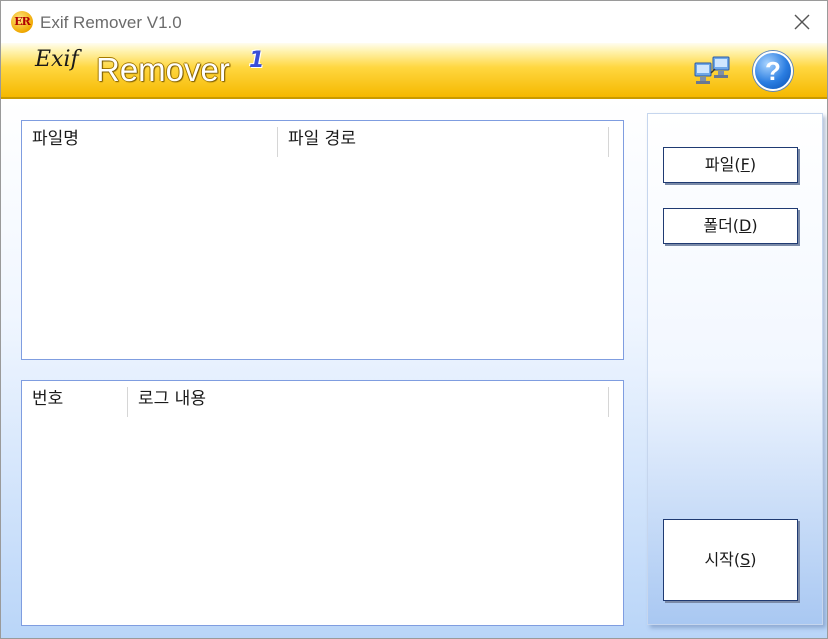 Image resolution: width=828 pixels, height=639 pixels. What do you see at coordinates (802, 22) in the screenshot?
I see `close-icon` at bounding box center [802, 22].